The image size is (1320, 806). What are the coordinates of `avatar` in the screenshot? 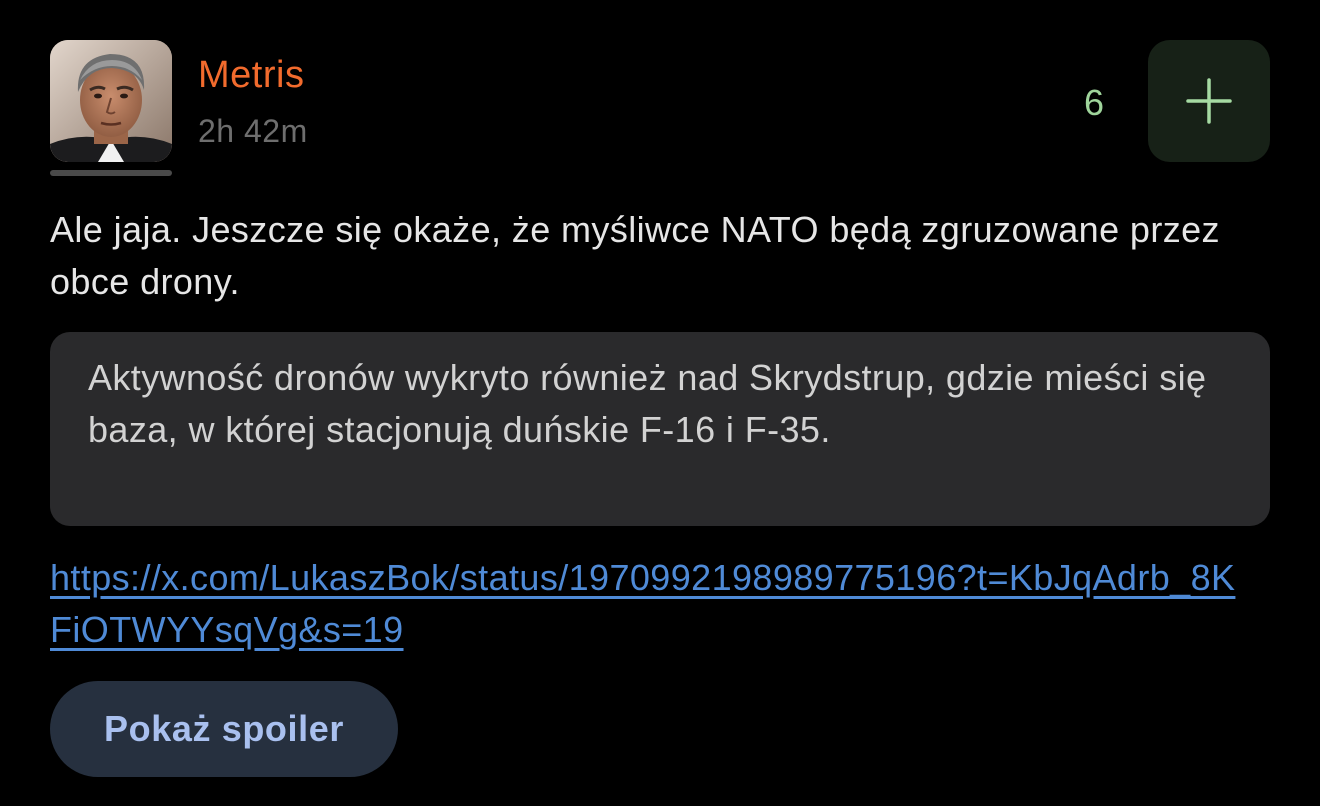 It's located at (111, 101).